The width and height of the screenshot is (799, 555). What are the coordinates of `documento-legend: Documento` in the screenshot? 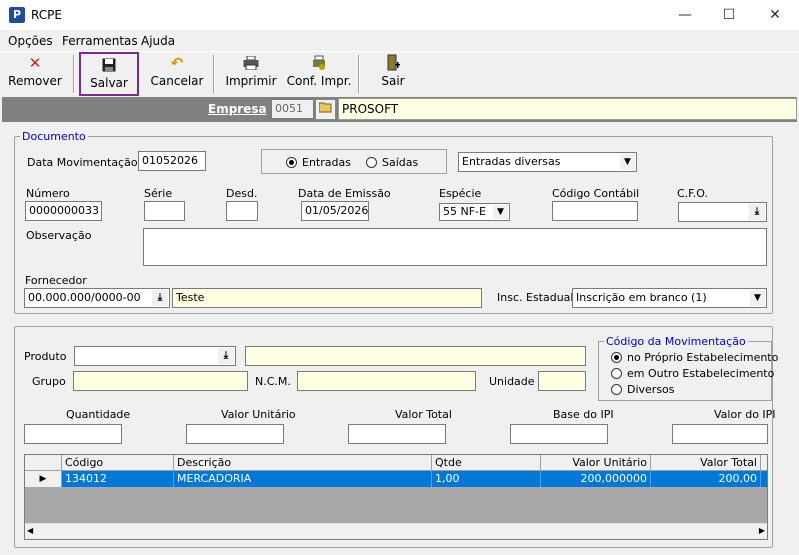 It's located at (54, 136).